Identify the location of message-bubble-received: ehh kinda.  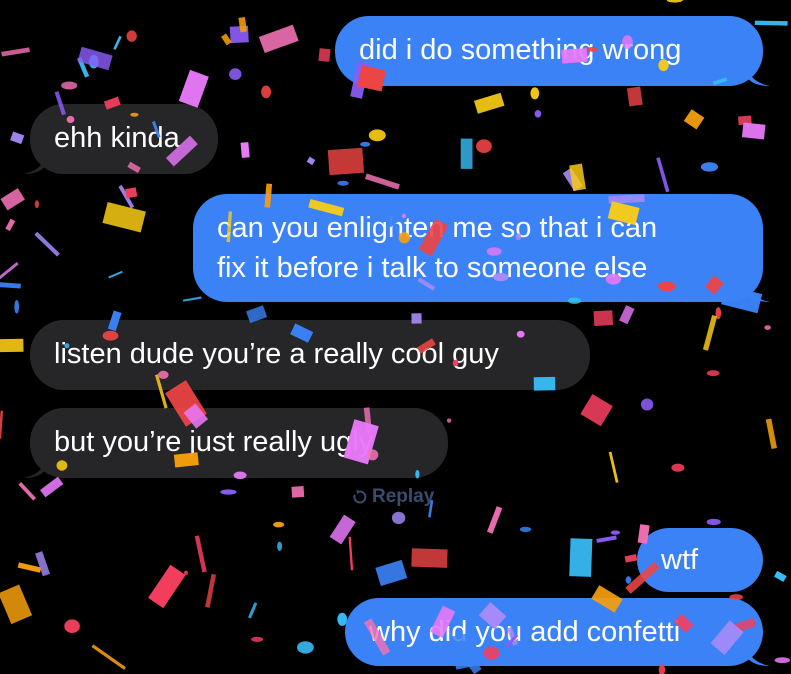
(120, 139).